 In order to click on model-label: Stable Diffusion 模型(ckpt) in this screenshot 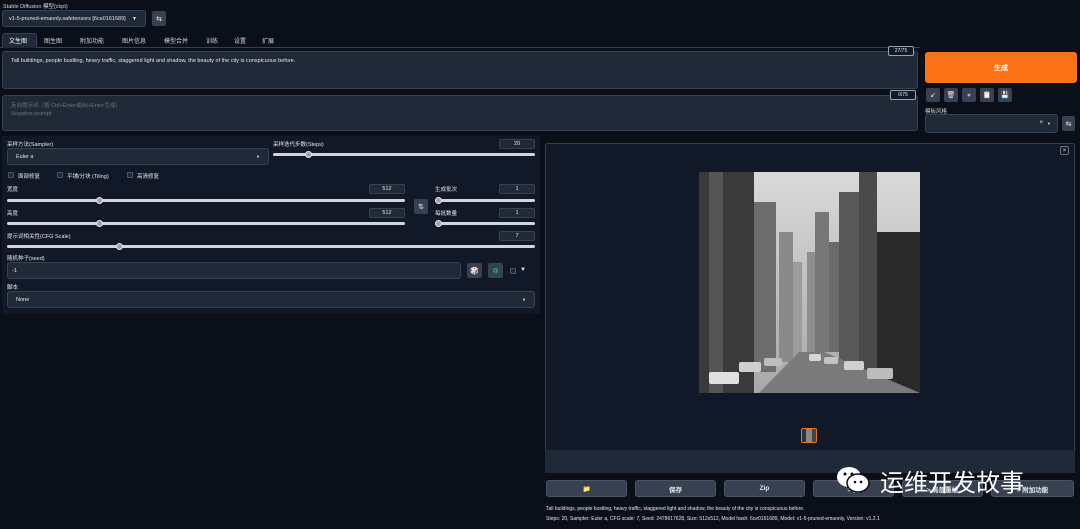, I will do `click(35, 7)`.